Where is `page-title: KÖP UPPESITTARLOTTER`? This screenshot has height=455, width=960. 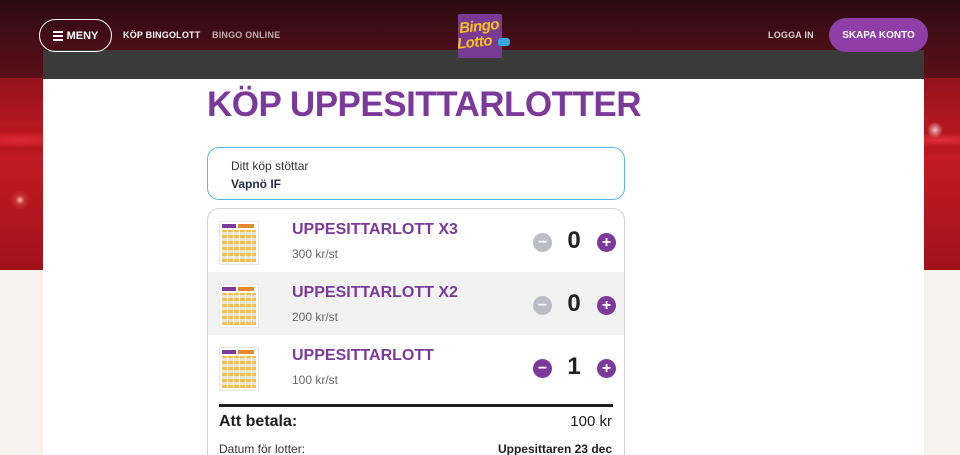 page-title: KÖP UPPESITTARLOTTER is located at coordinates (424, 104).